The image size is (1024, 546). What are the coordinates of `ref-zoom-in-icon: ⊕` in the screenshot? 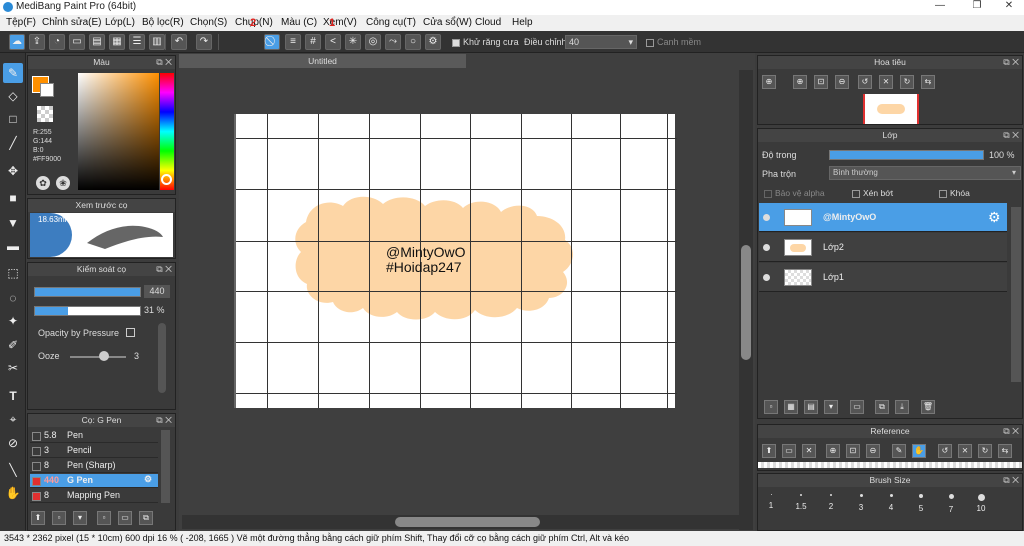 It's located at (833, 451).